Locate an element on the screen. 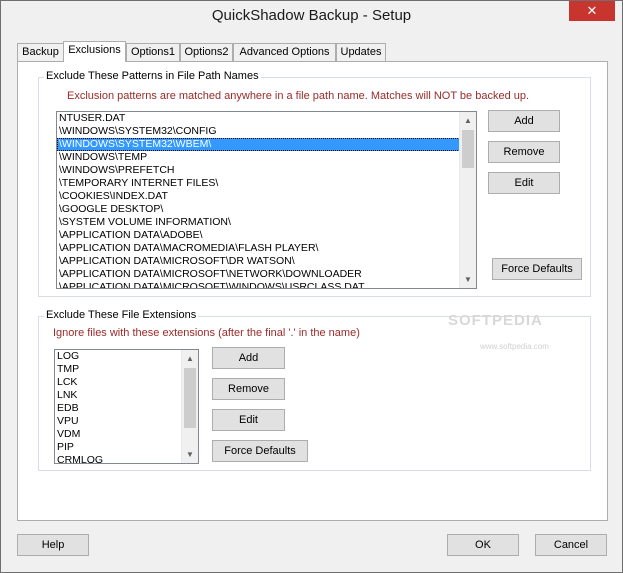  list-item: LCK is located at coordinates (126, 382).